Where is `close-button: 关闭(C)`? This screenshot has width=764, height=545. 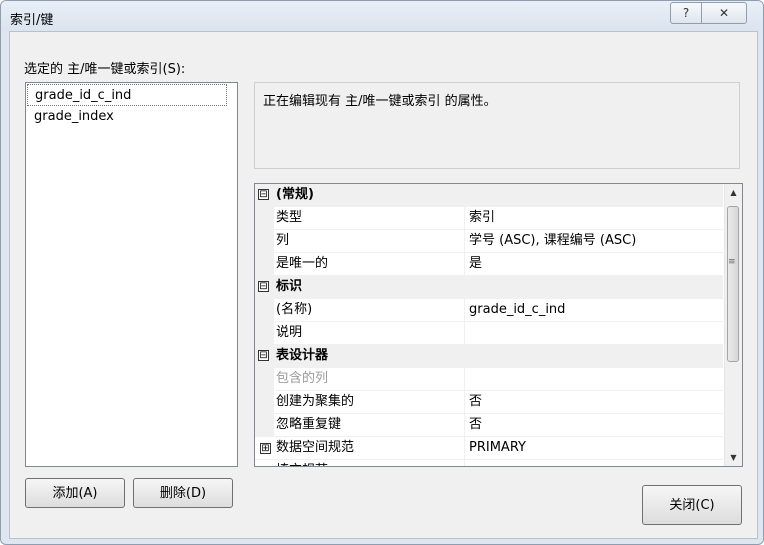
close-button: 关闭(C) is located at coordinates (692, 505).